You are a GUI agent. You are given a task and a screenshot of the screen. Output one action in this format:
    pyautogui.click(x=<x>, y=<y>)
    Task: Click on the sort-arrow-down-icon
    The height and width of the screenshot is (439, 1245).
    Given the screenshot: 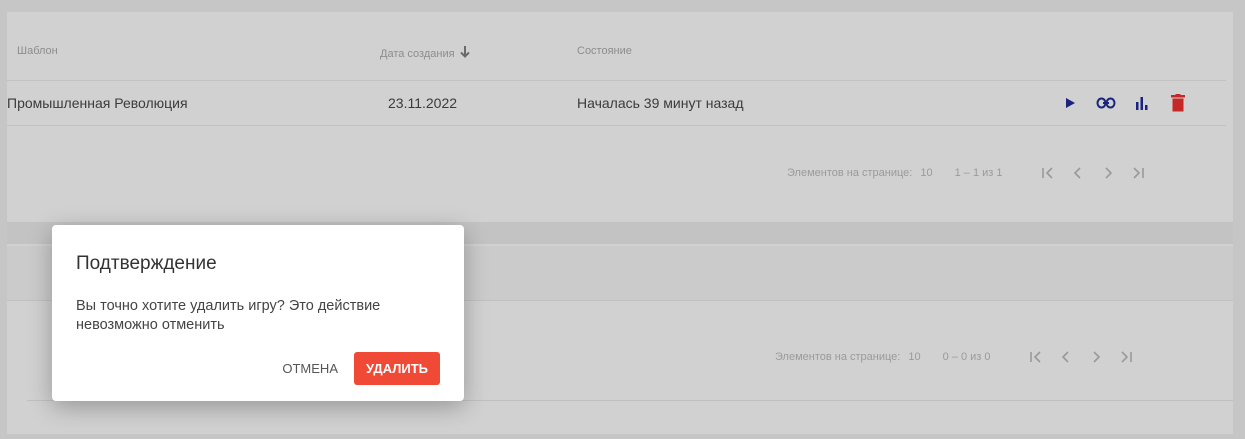 What is the action you would take?
    pyautogui.click(x=465, y=53)
    